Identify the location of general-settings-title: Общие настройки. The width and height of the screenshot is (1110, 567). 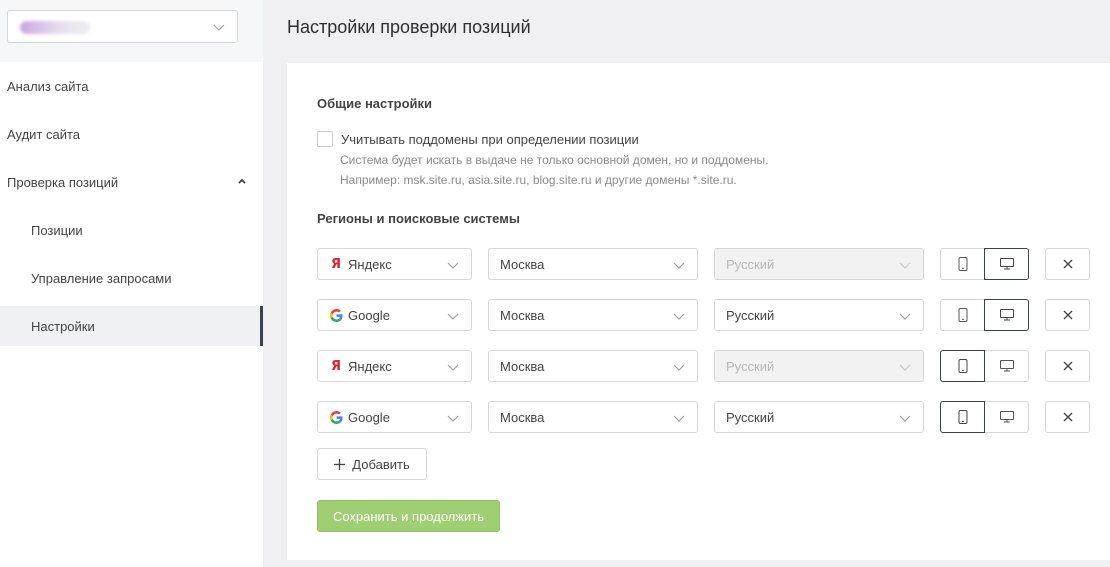
(374, 103).